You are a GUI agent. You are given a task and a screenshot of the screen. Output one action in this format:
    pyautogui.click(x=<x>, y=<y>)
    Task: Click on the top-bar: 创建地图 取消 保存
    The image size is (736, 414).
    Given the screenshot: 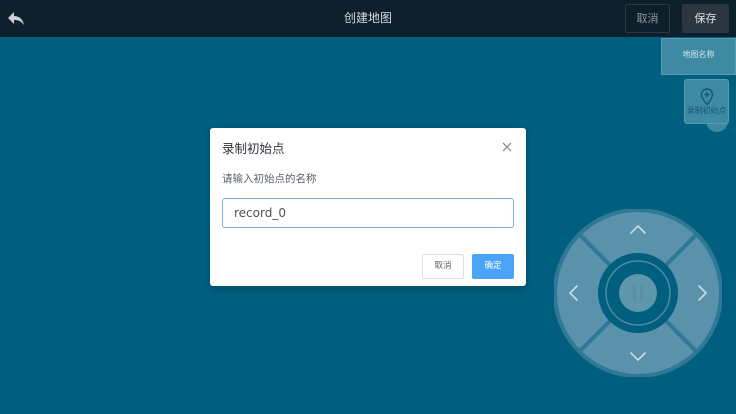 What is the action you would take?
    pyautogui.click(x=368, y=18)
    